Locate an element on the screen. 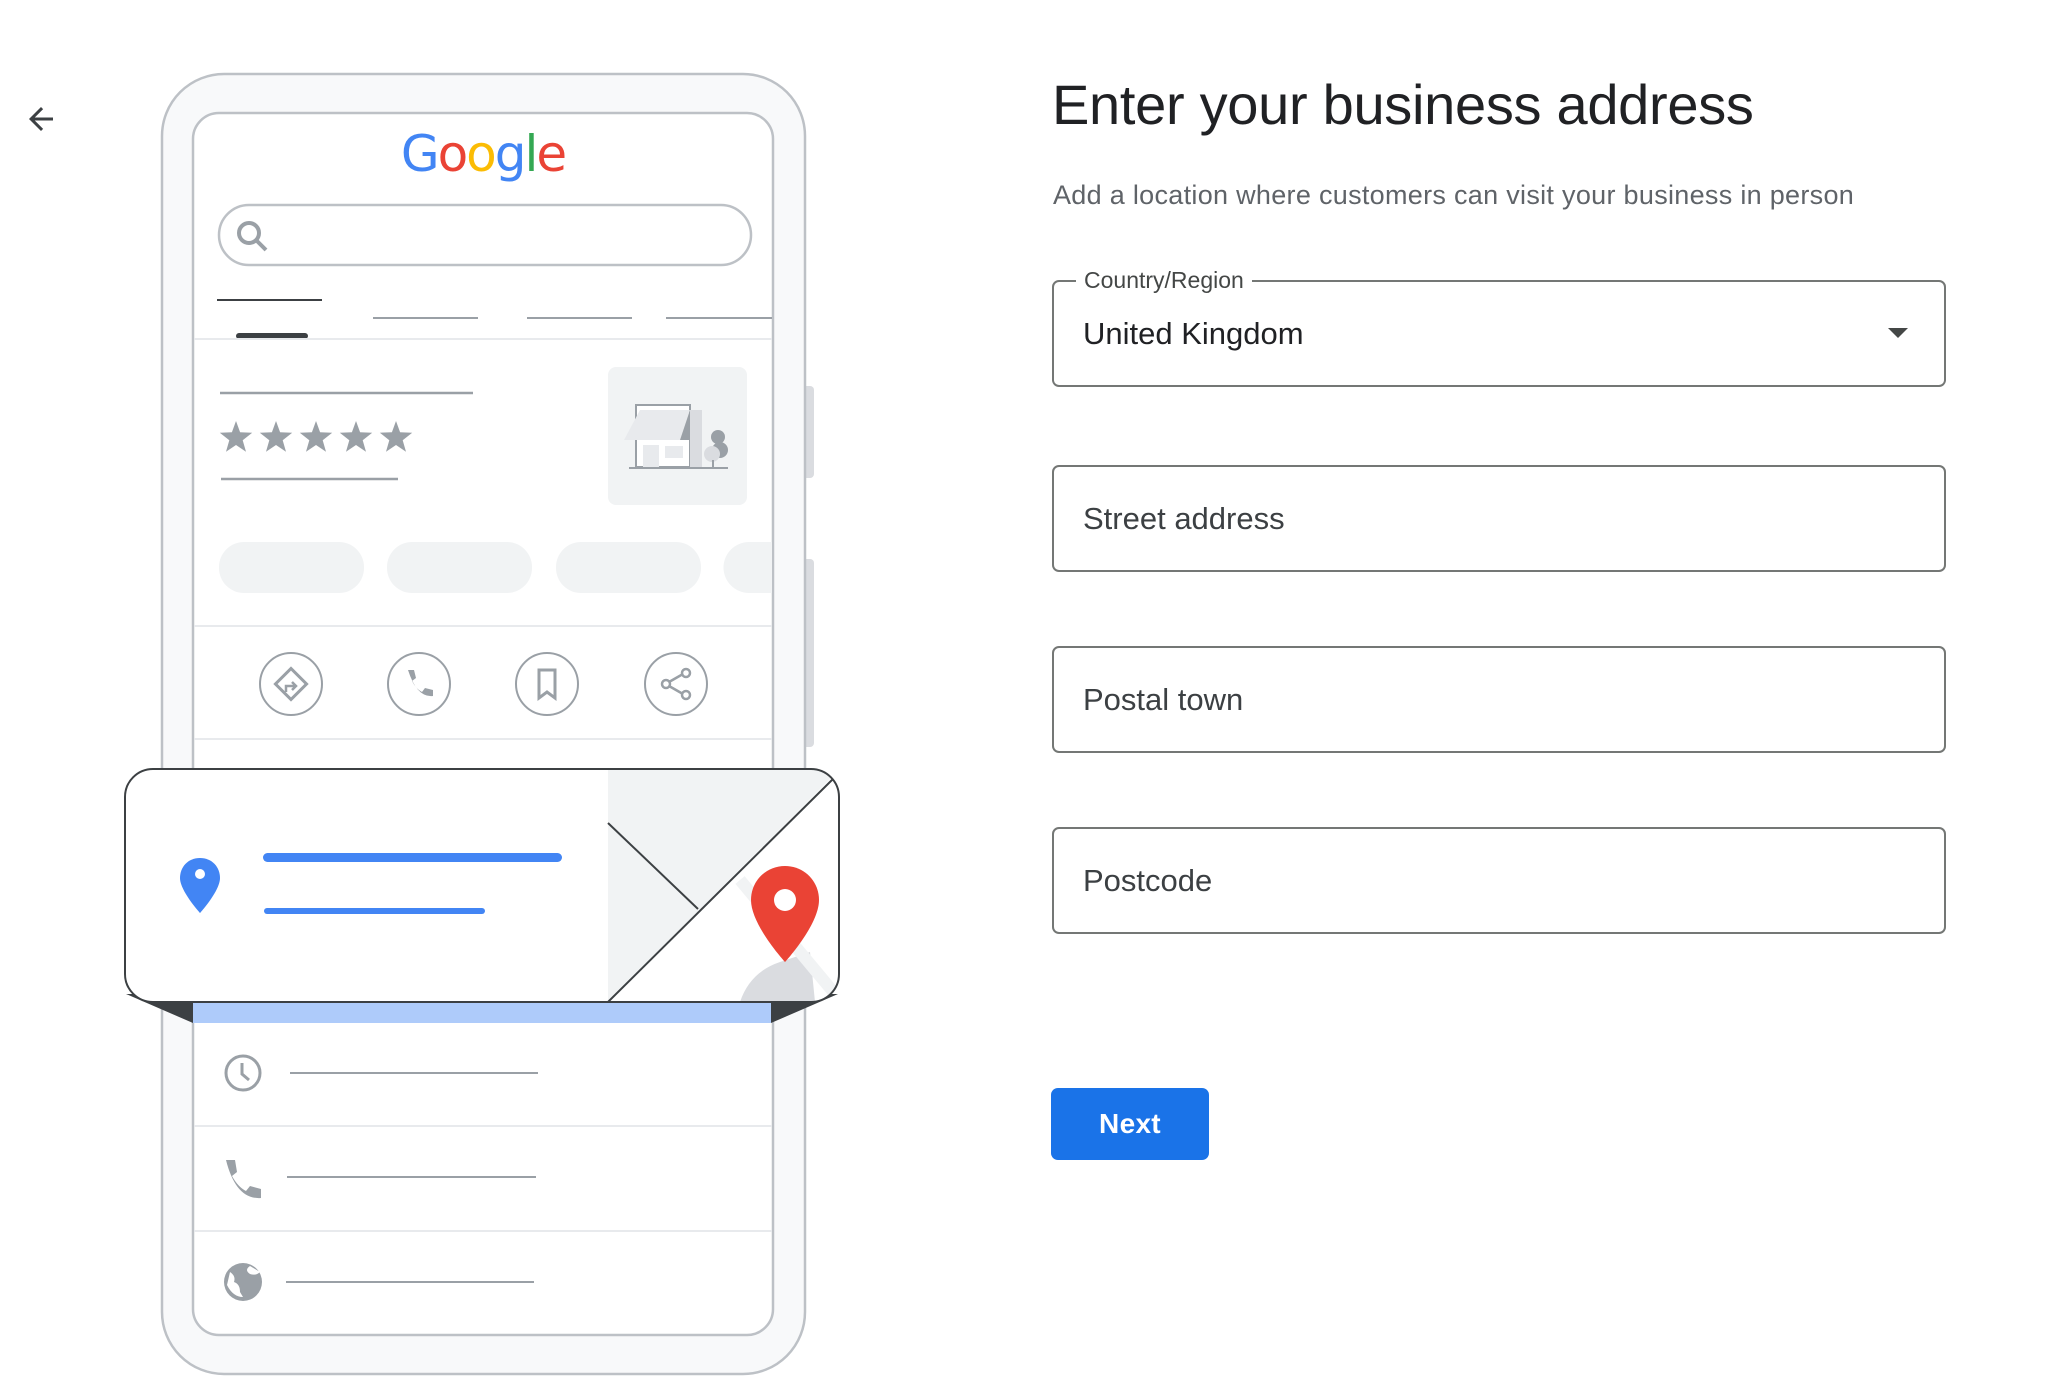 The width and height of the screenshot is (2052, 1394). country-region-select: Country/Region United Kingdom is located at coordinates (1499, 327).